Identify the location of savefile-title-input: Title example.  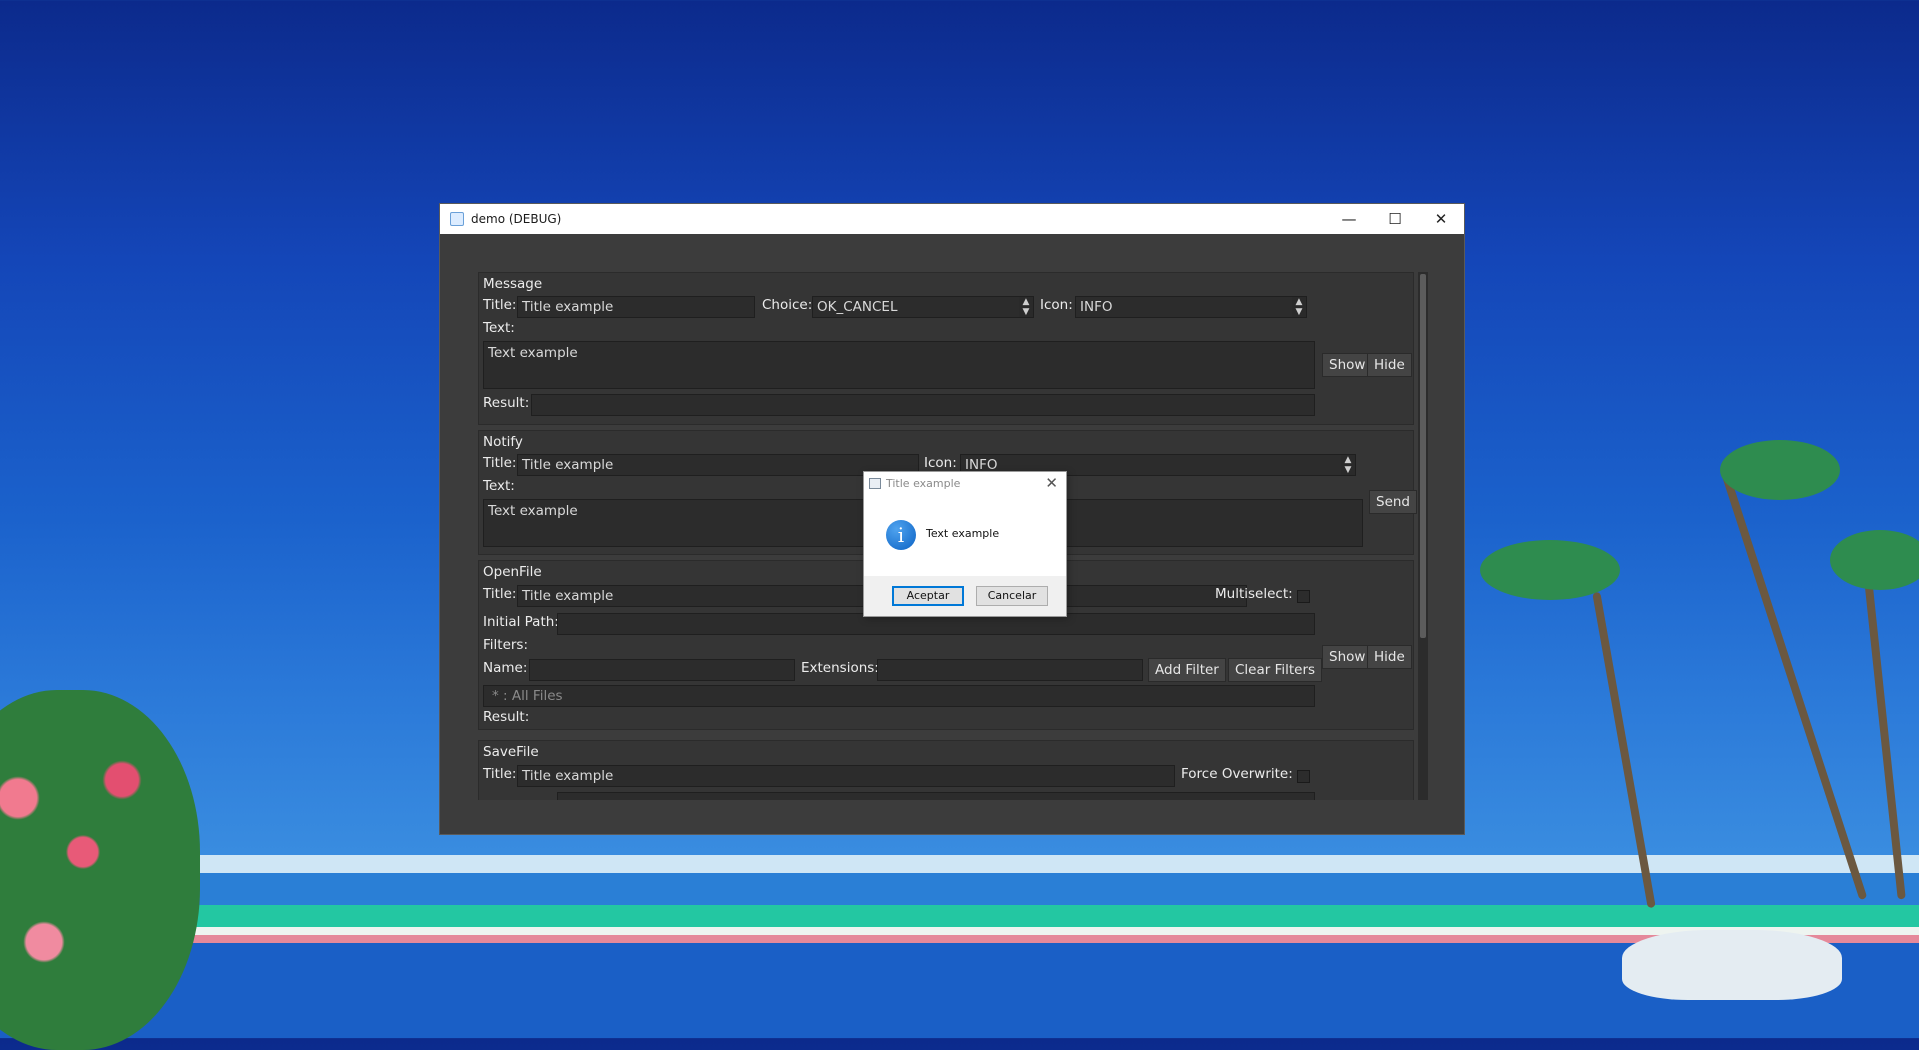
(846, 776).